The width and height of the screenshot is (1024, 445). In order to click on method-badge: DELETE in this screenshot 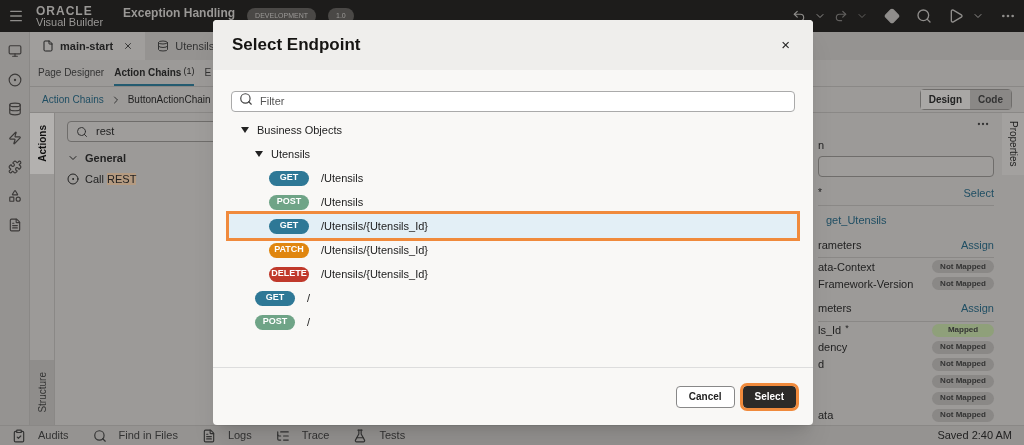, I will do `click(289, 274)`.